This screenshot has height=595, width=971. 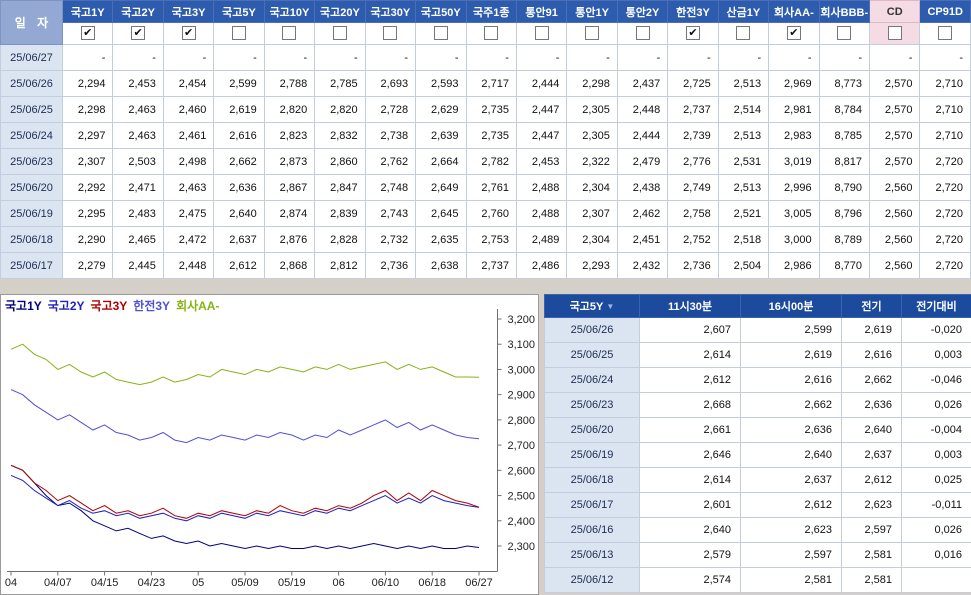 What do you see at coordinates (642, 109) in the screenshot?
I see `rate-cell: 2,448` at bounding box center [642, 109].